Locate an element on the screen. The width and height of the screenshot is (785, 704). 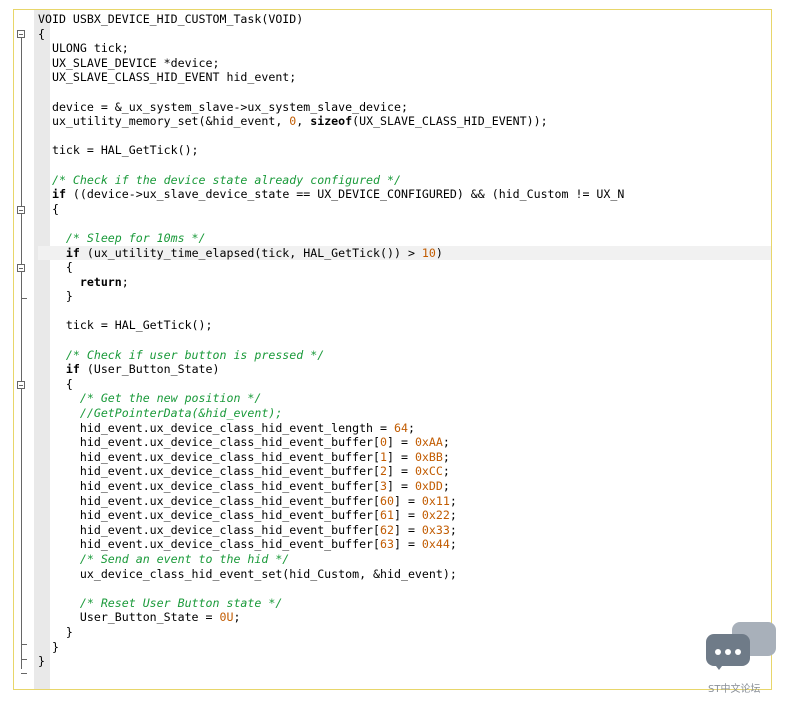
code-line: User_Button_State = 0U; is located at coordinates (139, 617).